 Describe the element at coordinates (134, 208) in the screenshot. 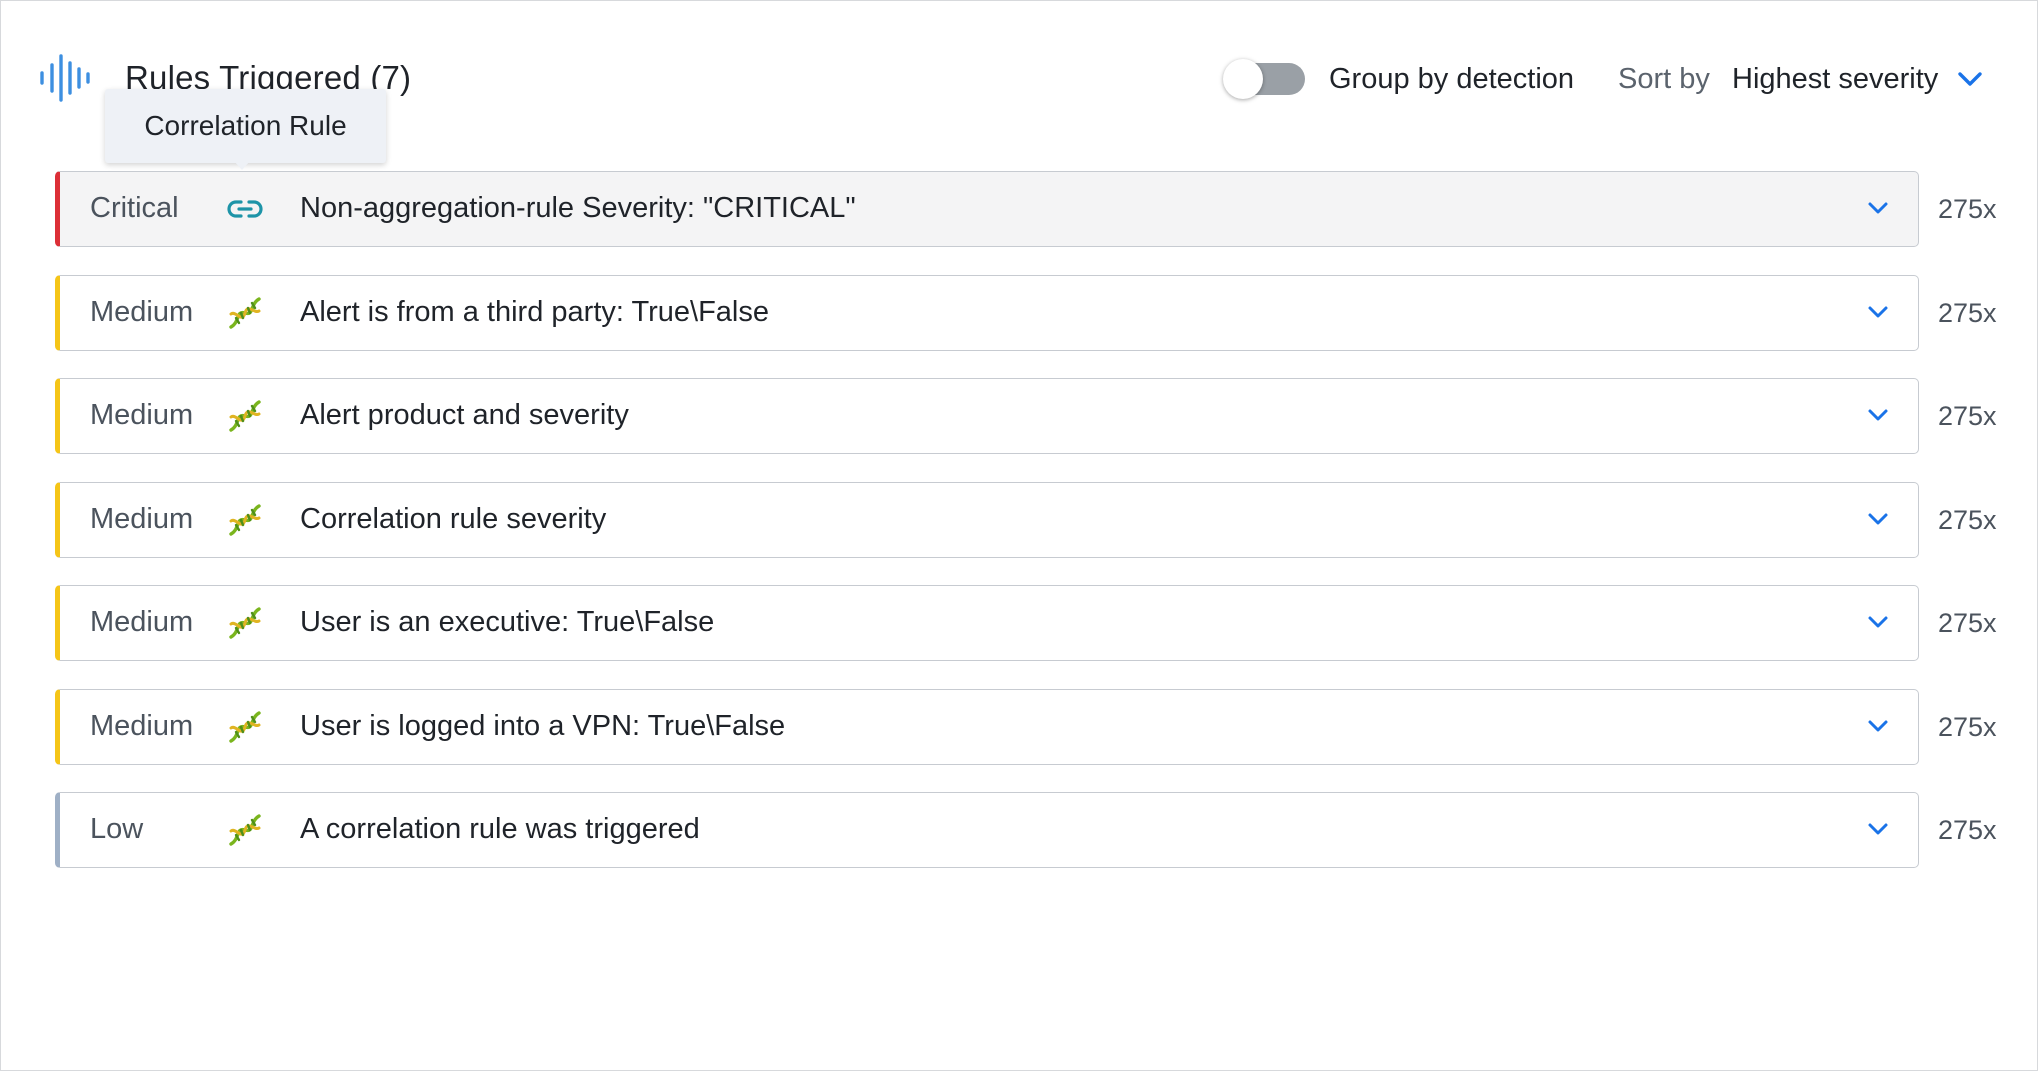

I see `severity-label: Critical` at that location.